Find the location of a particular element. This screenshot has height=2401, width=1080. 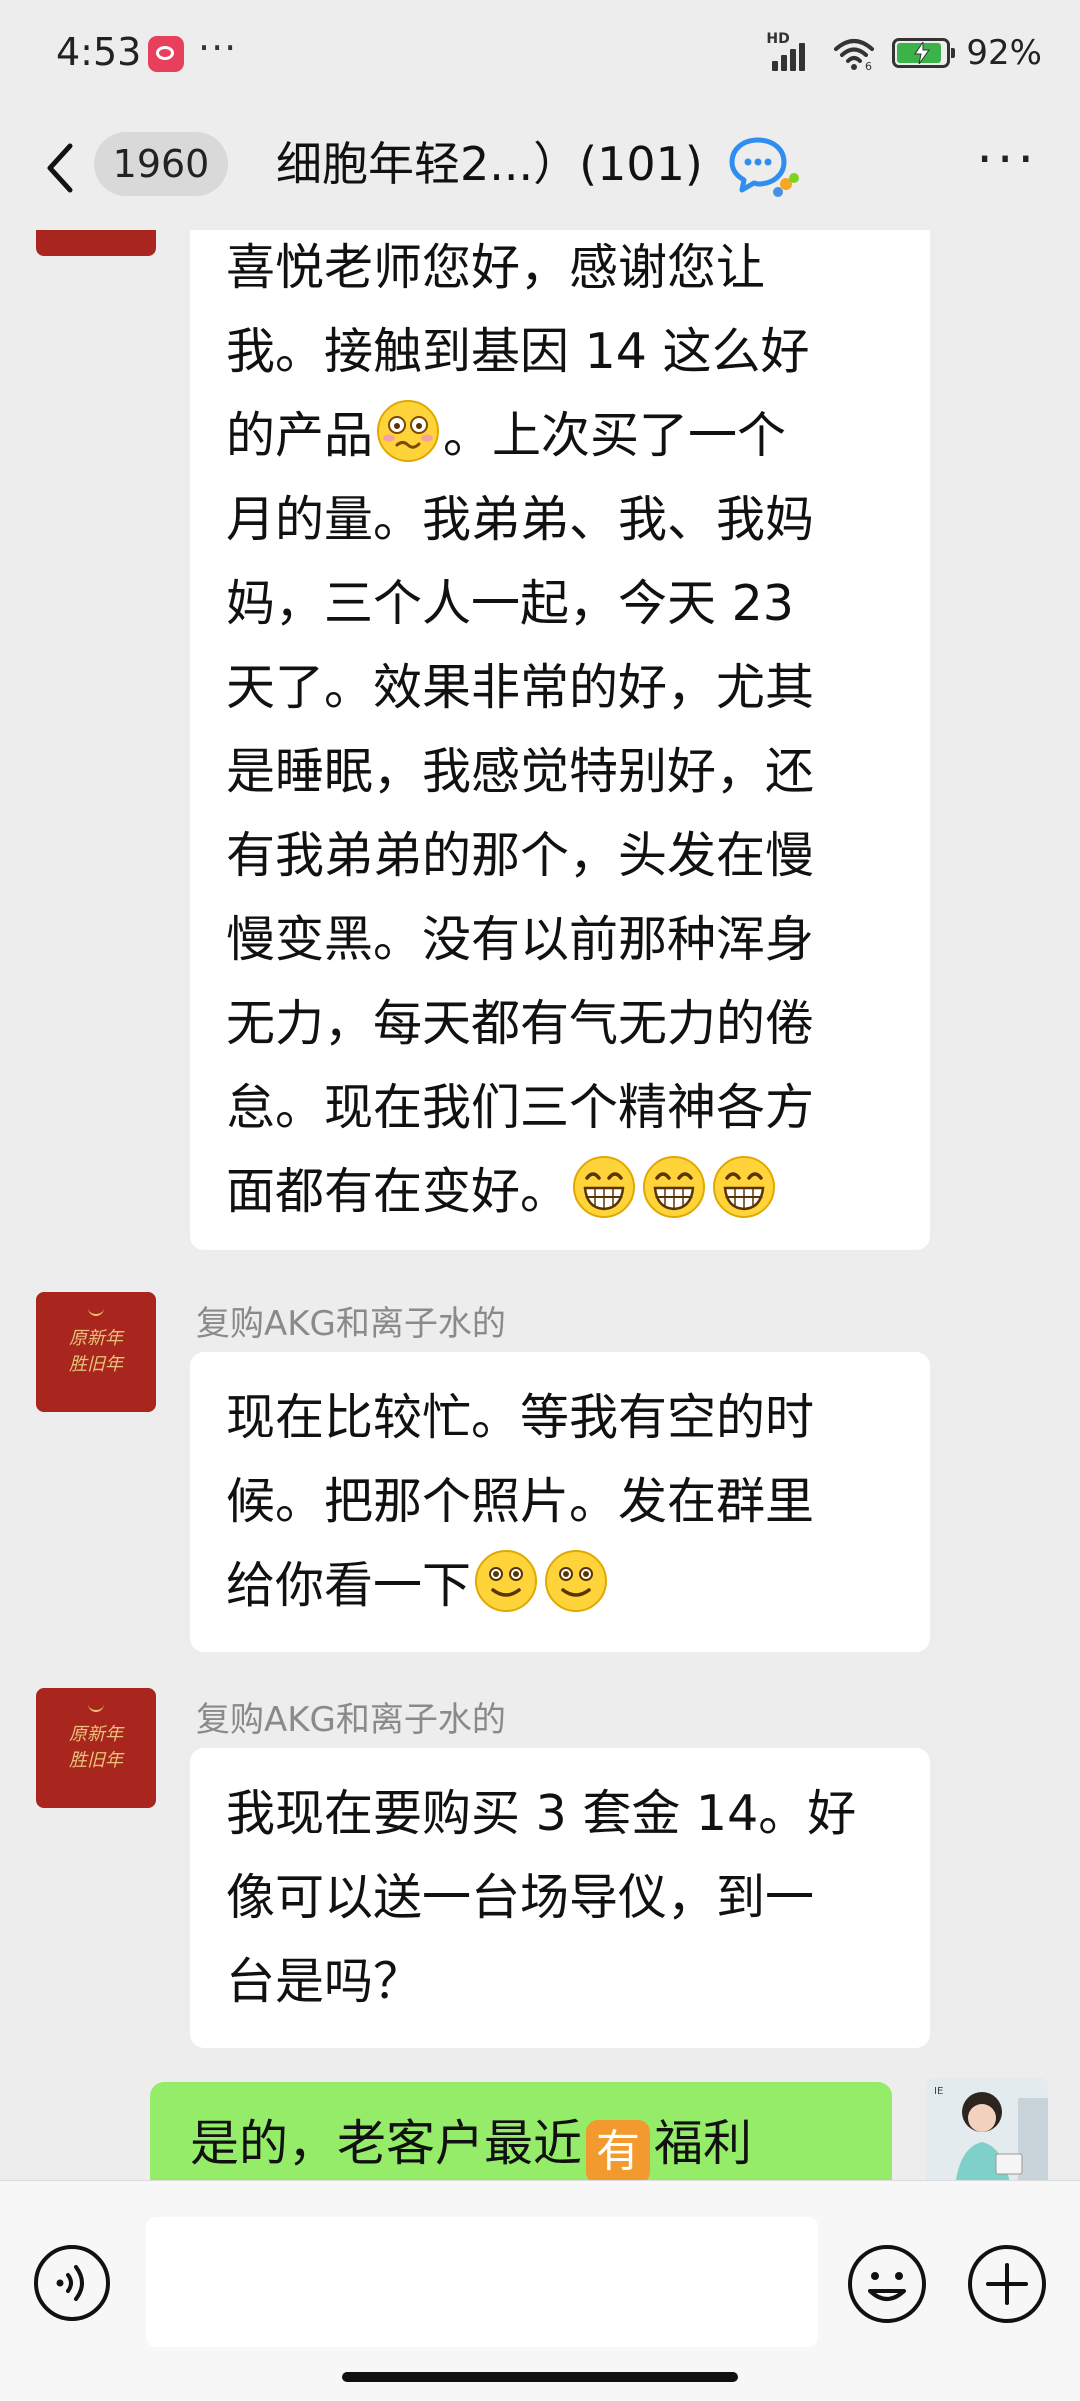

message-bubble: 我现在要购买 3 套金 14。好 像可以送一台场导仪，到一 台是吗？ is located at coordinates (560, 1898).